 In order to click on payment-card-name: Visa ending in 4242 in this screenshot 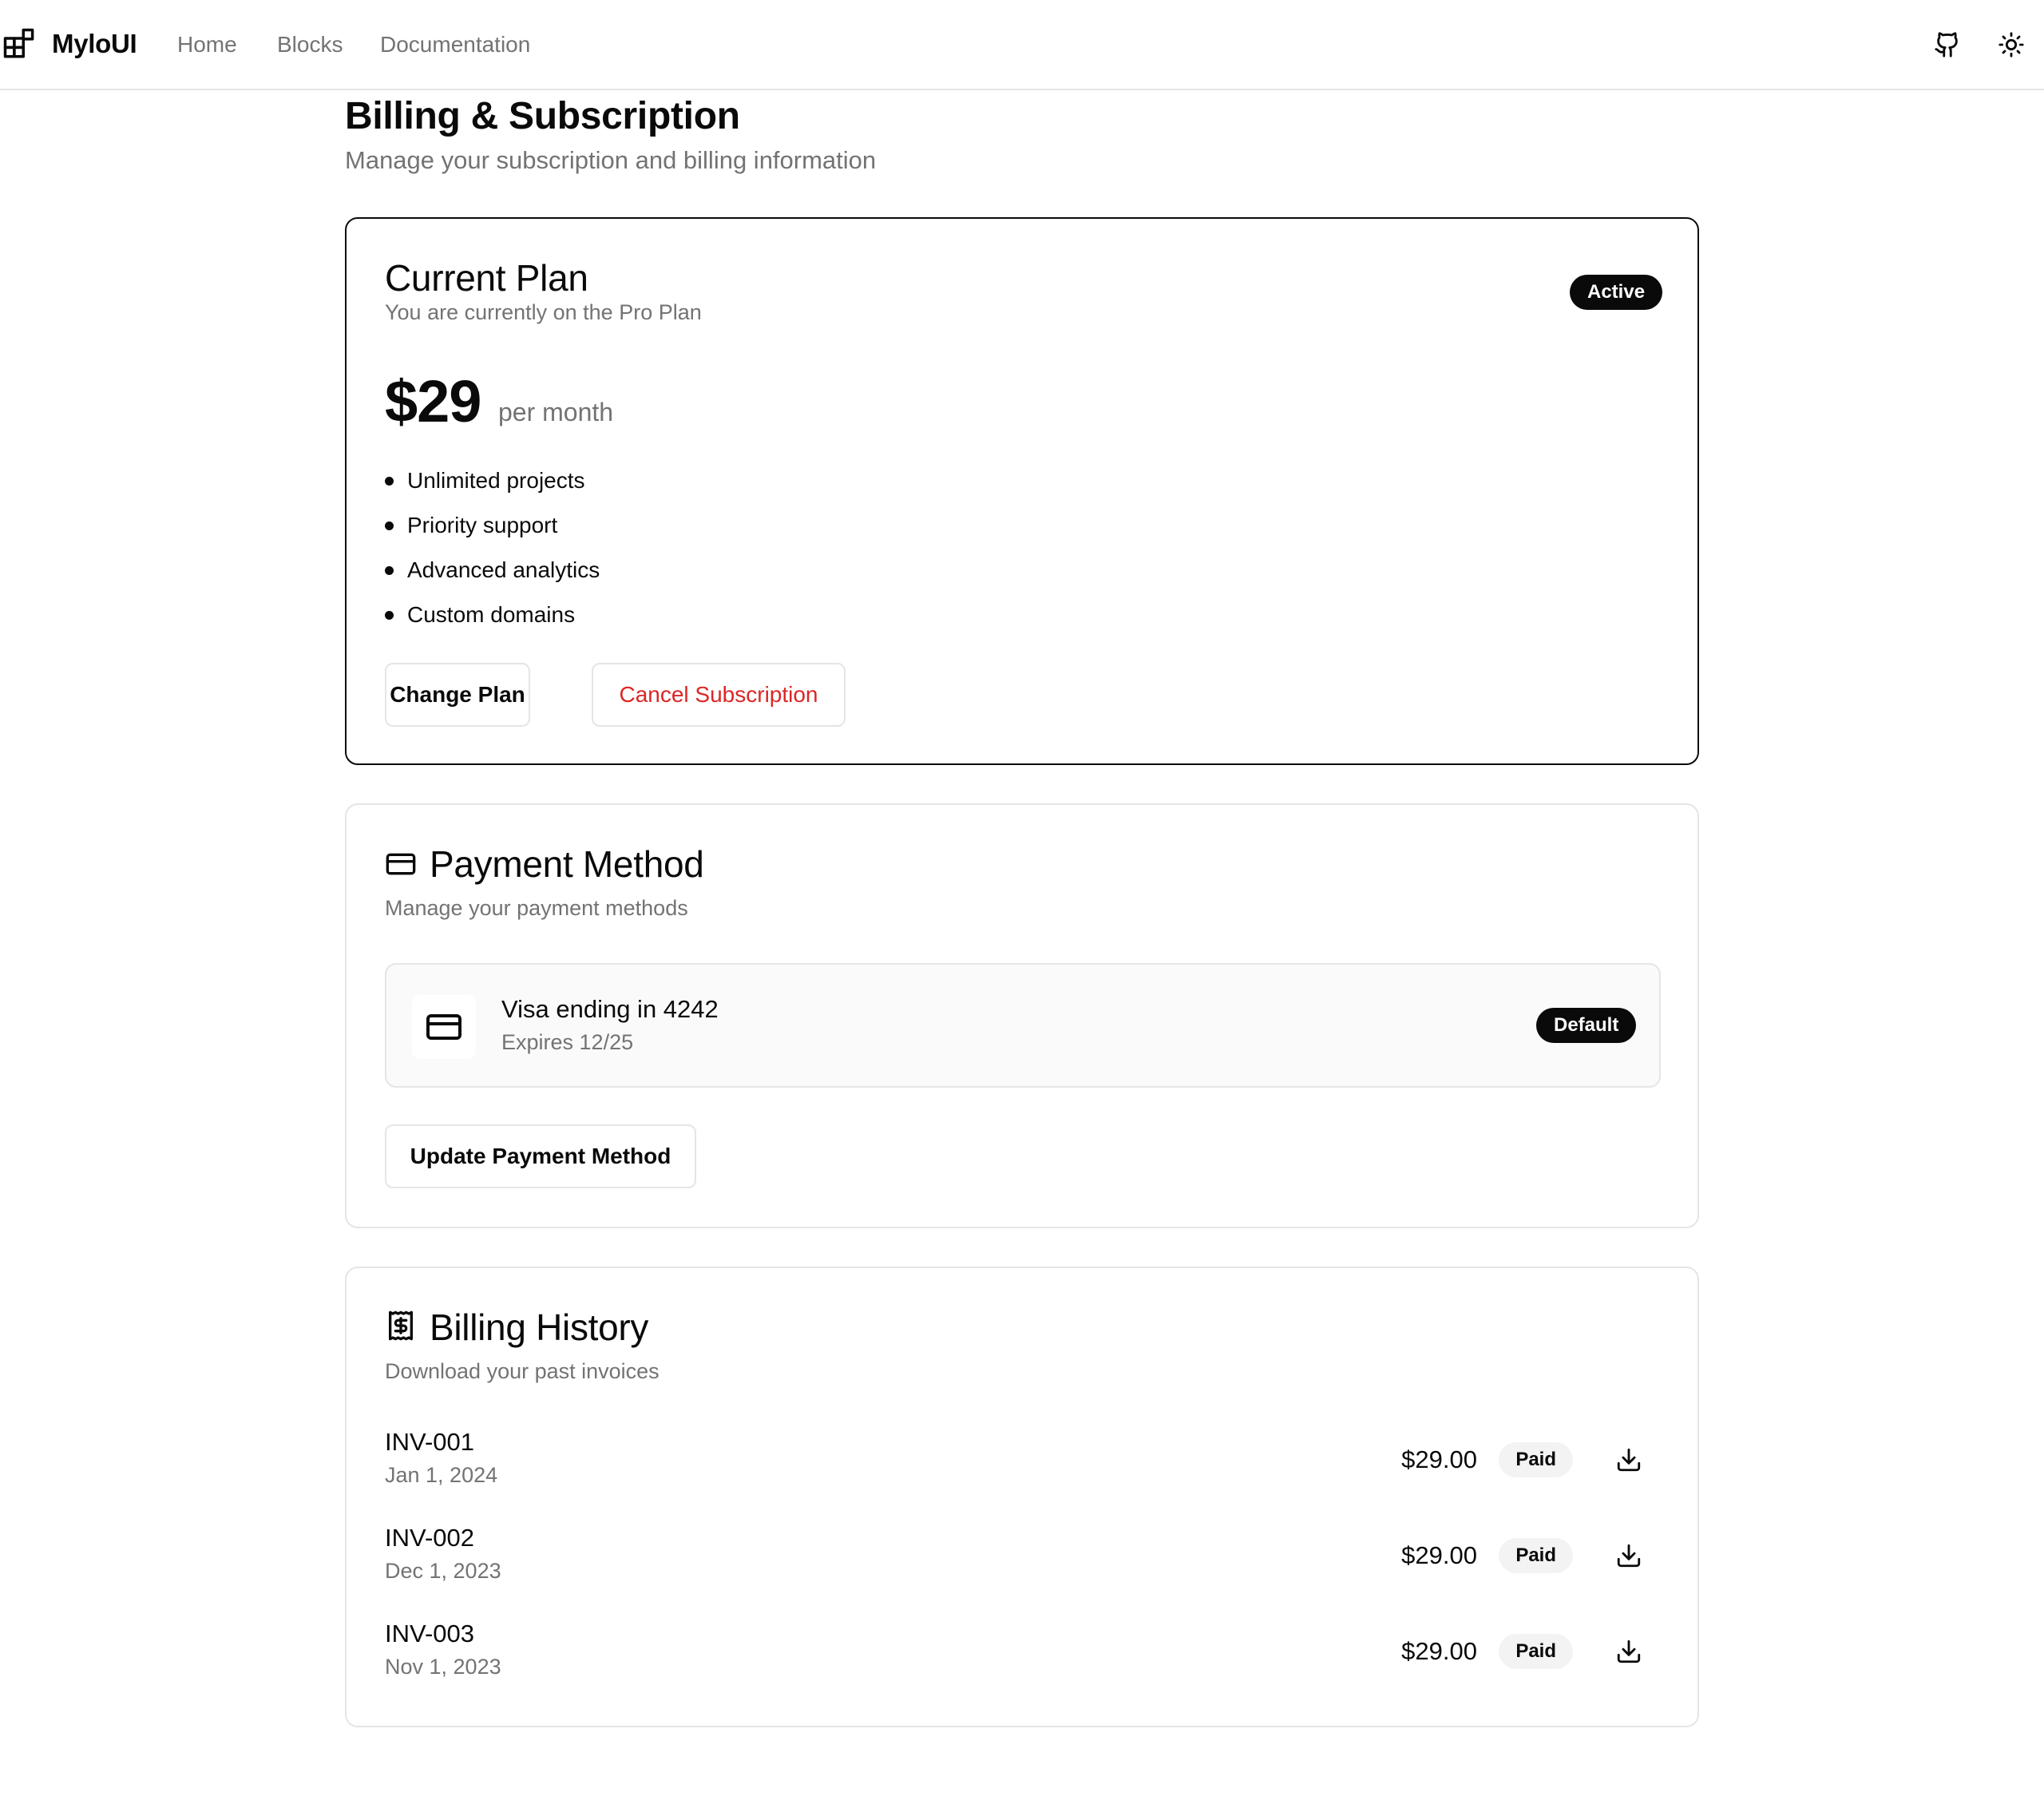, I will do `click(610, 1009)`.